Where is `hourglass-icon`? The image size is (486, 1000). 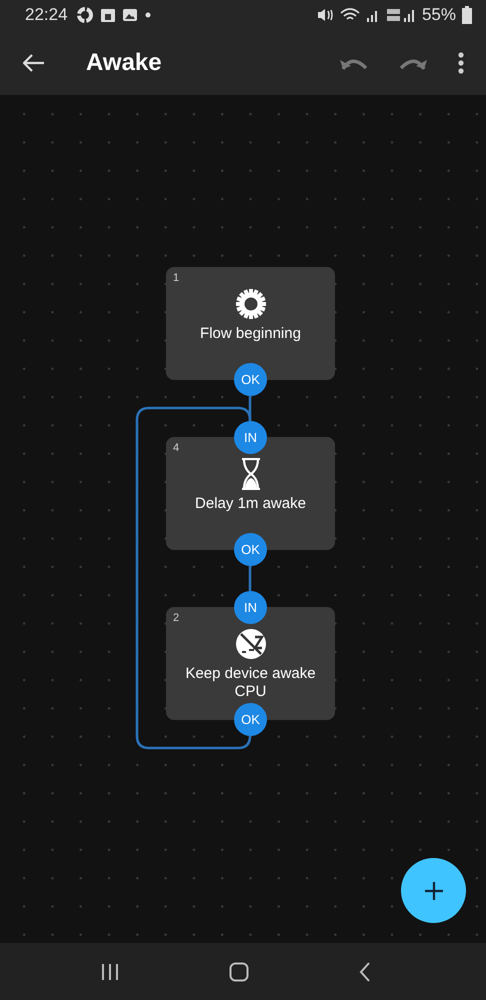 hourglass-icon is located at coordinates (251, 474).